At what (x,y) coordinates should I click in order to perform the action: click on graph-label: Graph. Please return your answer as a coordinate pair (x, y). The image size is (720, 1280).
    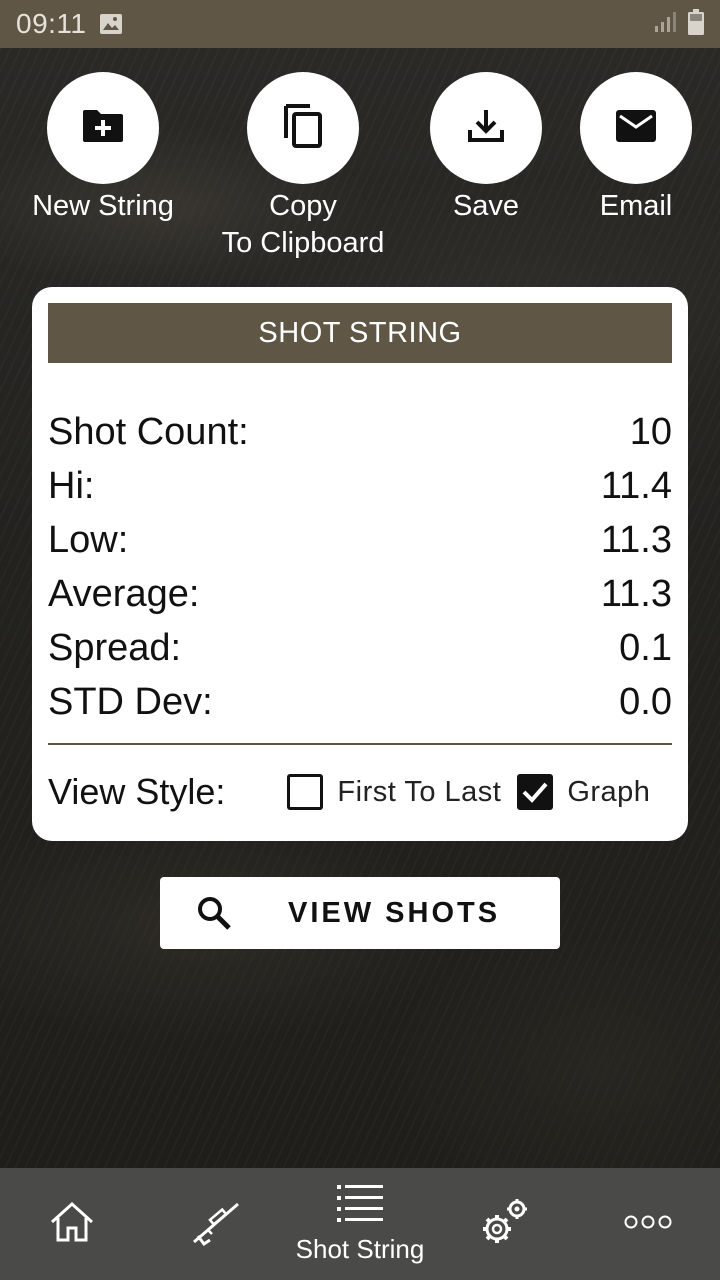
    Looking at the image, I should click on (609, 791).